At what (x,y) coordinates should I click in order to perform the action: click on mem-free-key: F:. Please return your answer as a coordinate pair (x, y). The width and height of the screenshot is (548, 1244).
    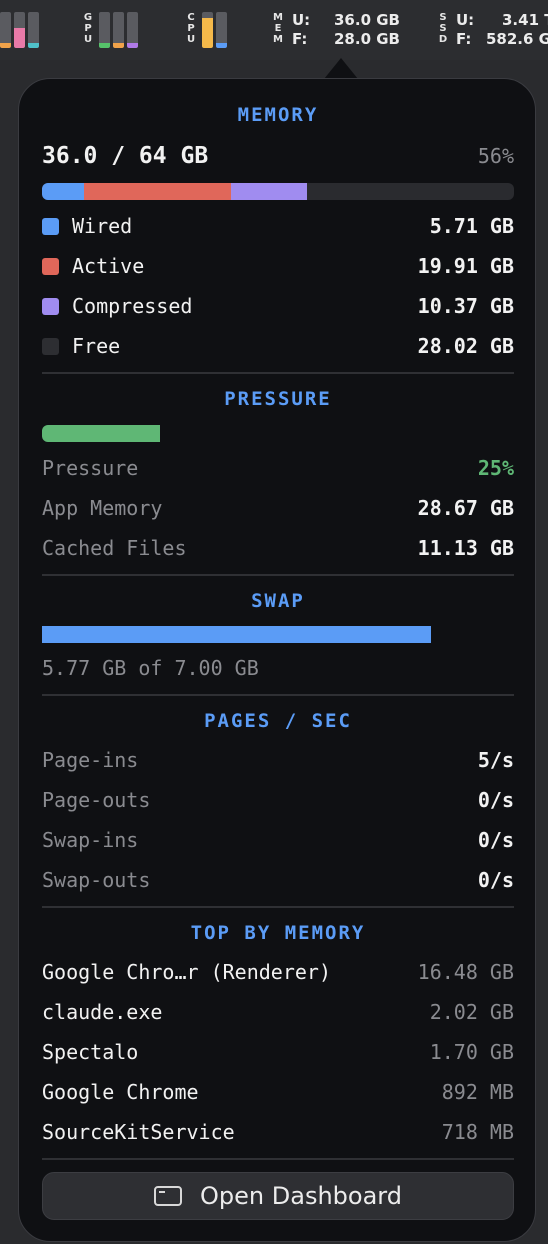
    Looking at the image, I should click on (300, 39).